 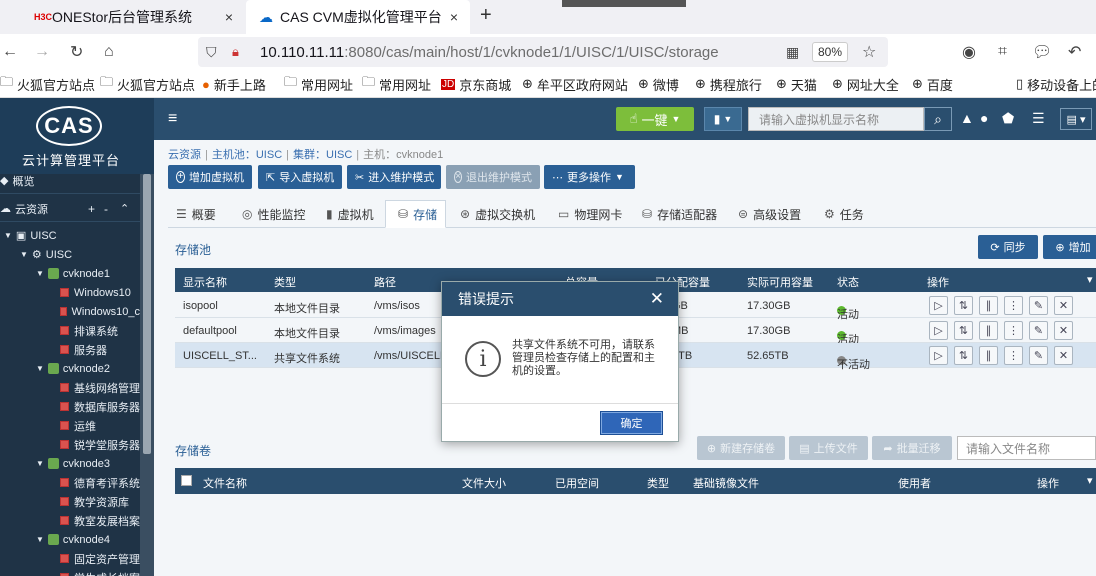 I want to click on sync-button: ⟳ 同步, so click(x=1008, y=247).